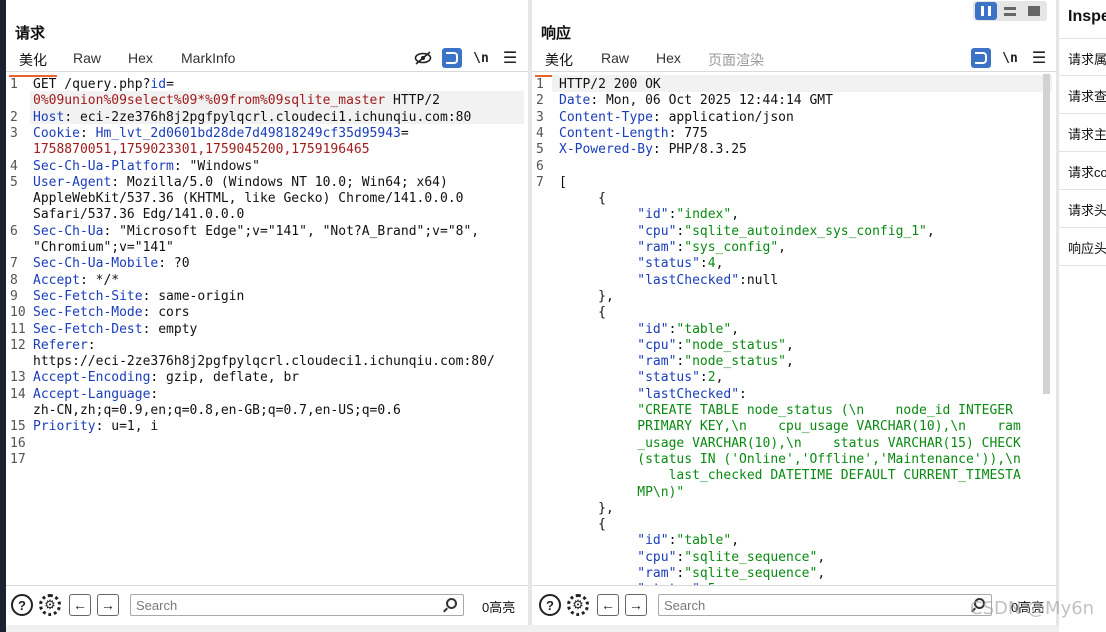 The width and height of the screenshot is (1106, 632). Describe the element at coordinates (157, 605) in the screenshot. I see `search-placeholder: Search` at that location.